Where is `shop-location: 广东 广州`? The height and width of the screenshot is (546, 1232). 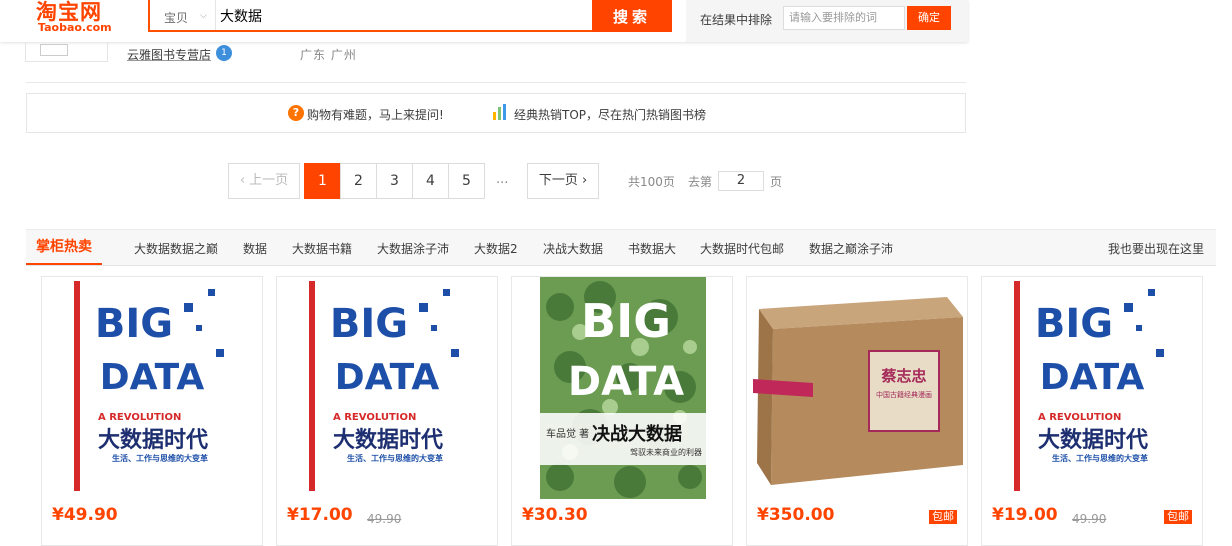 shop-location: 广东 广州 is located at coordinates (328, 55).